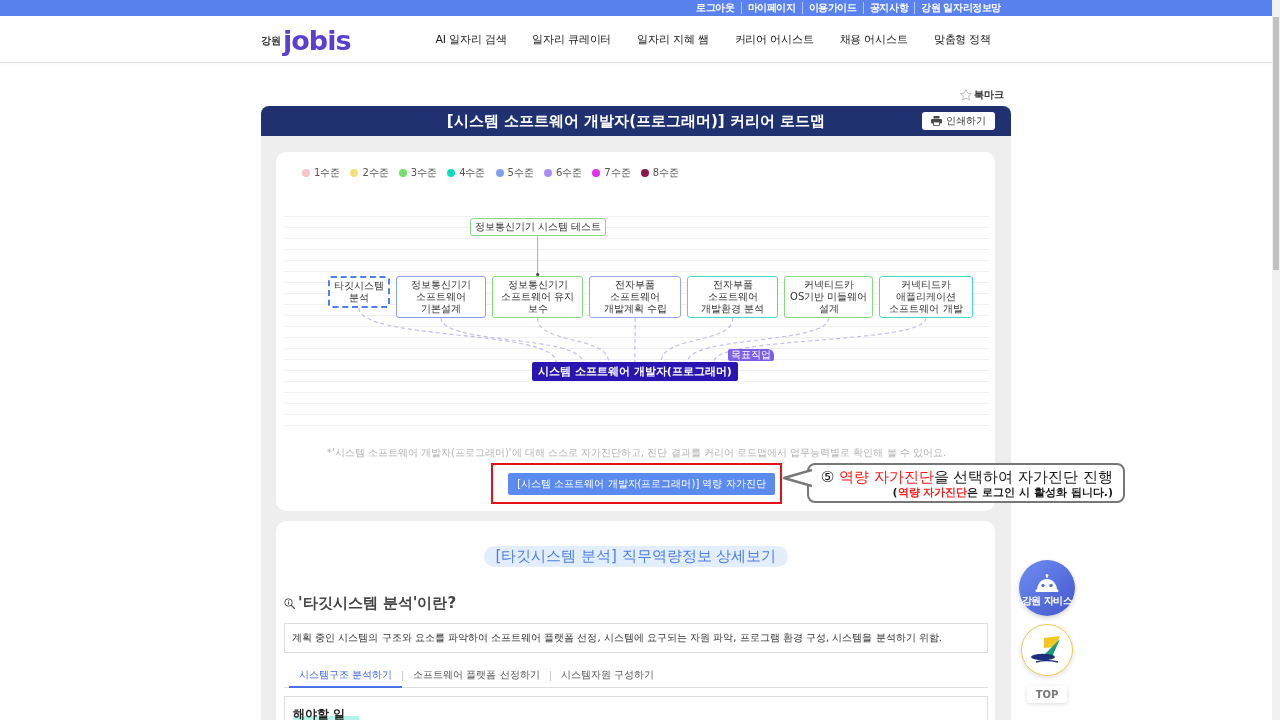  What do you see at coordinates (1276, 360) in the screenshot?
I see `scrollbar` at bounding box center [1276, 360].